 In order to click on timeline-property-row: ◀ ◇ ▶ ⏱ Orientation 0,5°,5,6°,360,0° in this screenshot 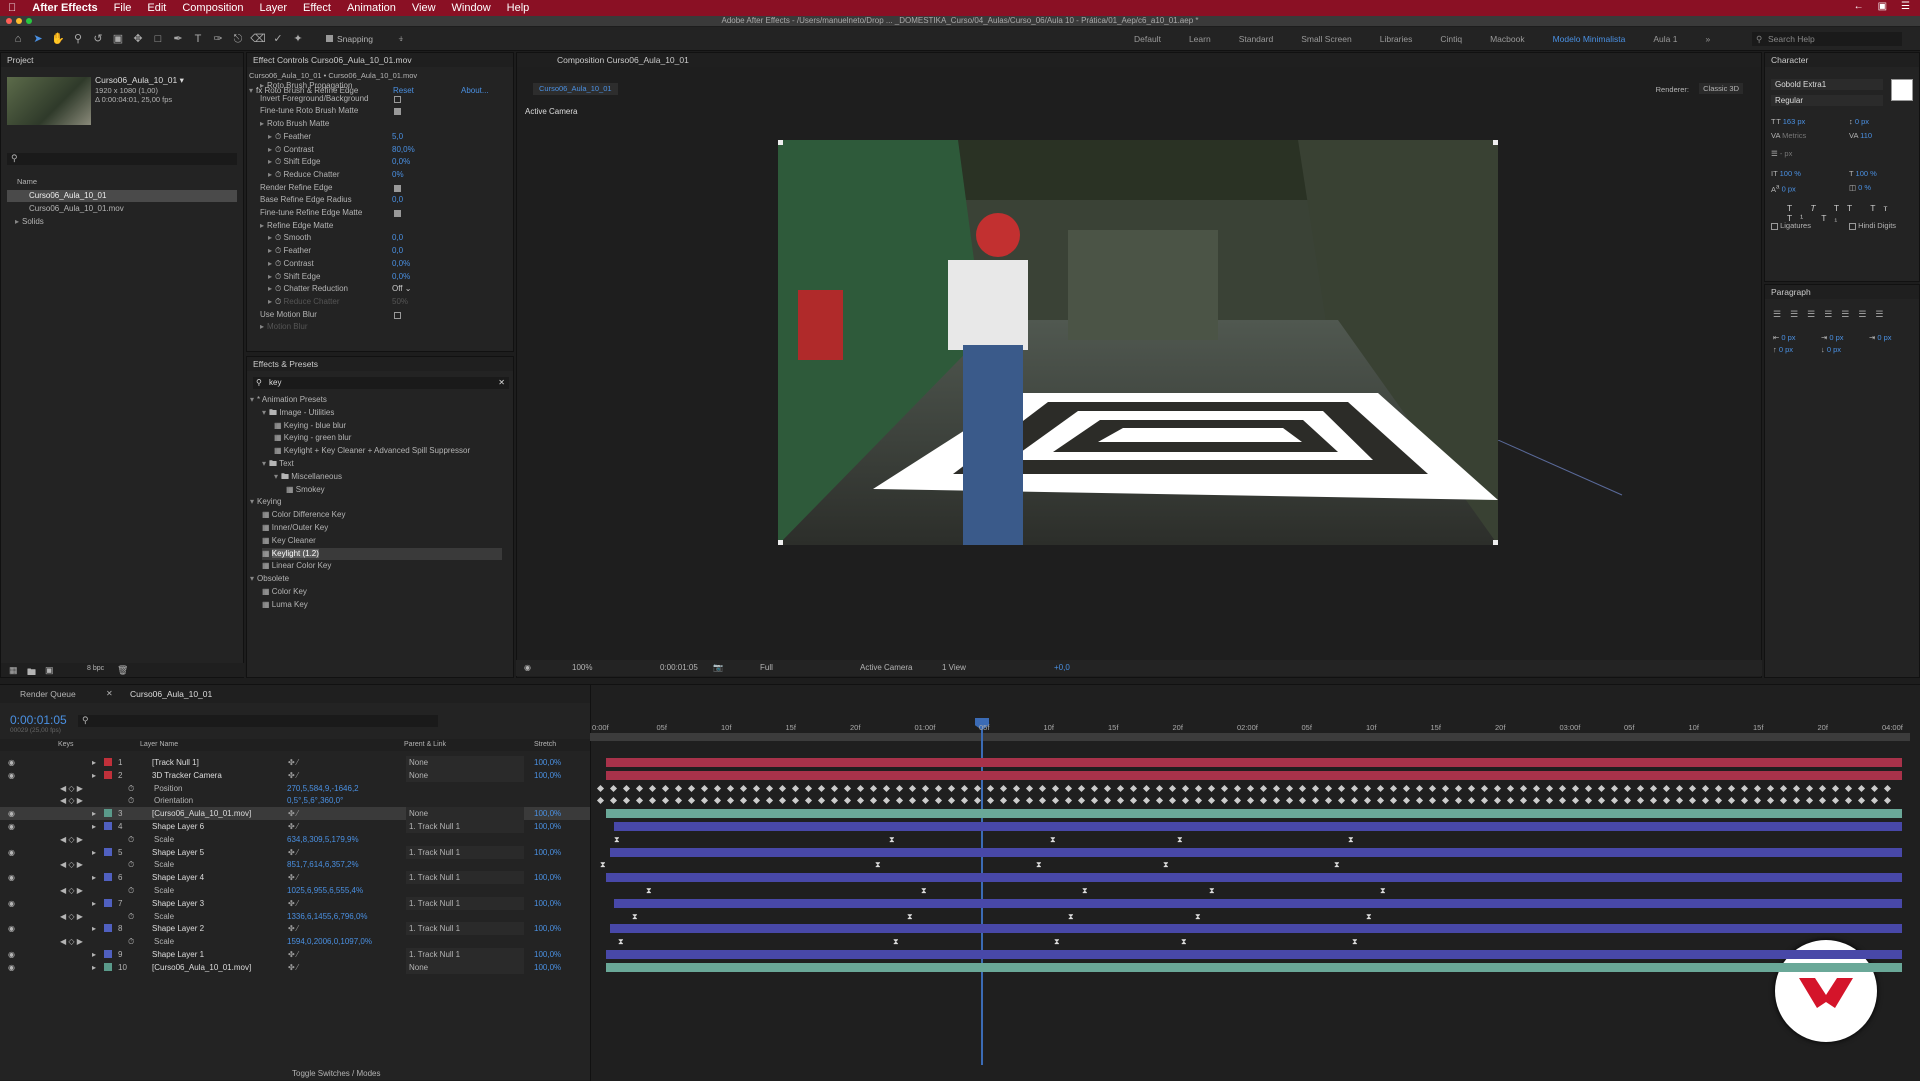, I will do `click(295, 800)`.